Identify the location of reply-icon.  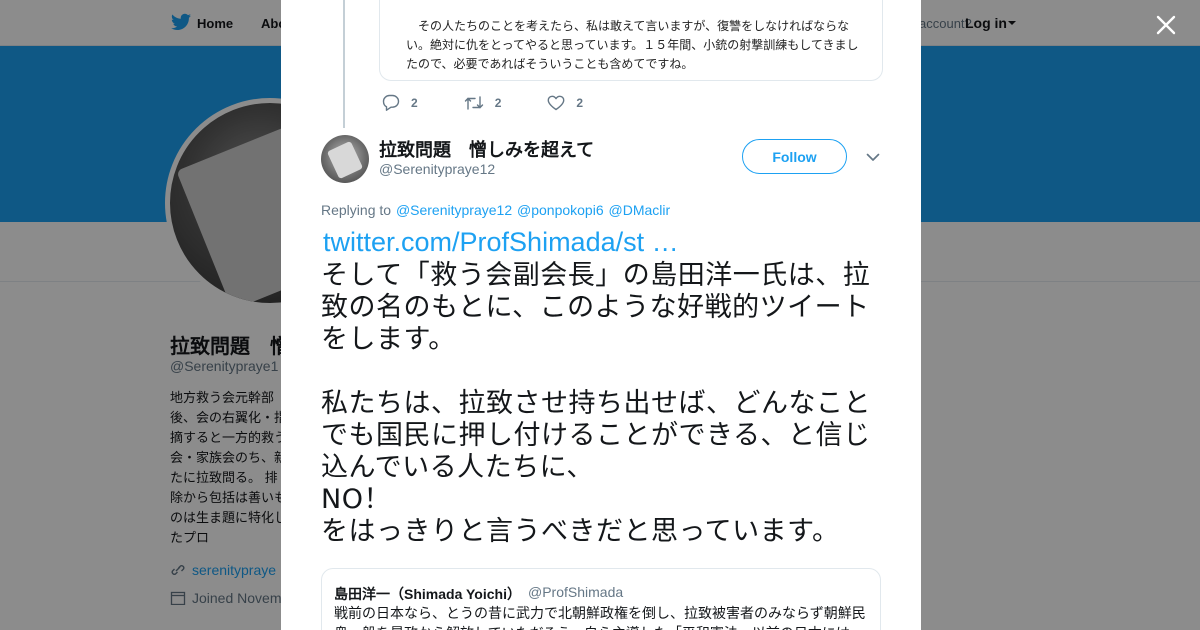
(391, 102).